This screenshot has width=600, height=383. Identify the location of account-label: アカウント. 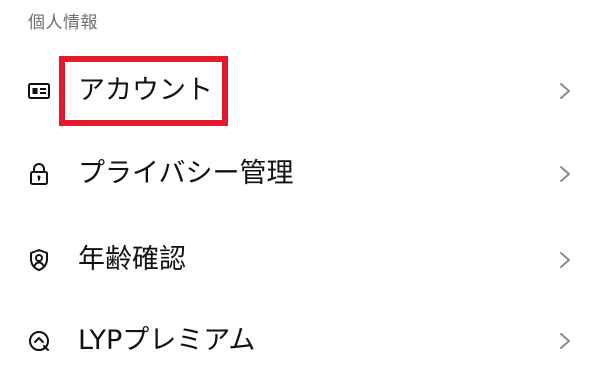
(145, 90).